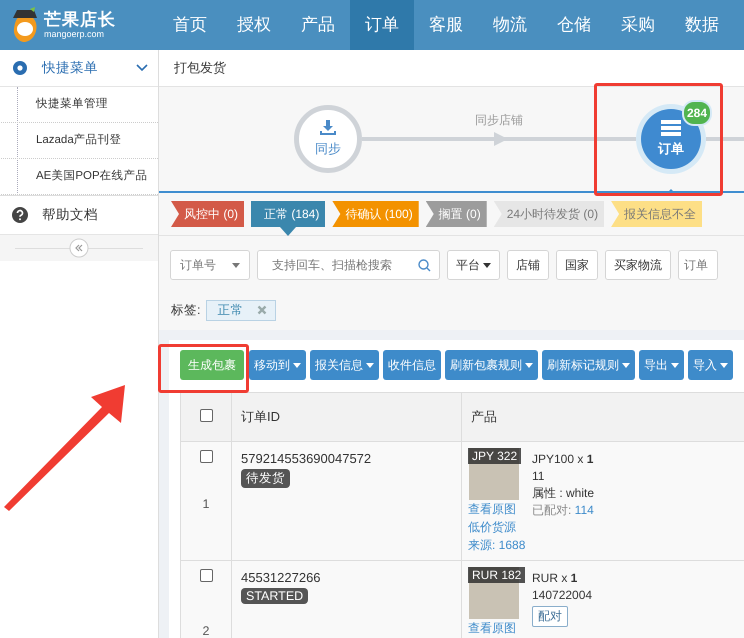  Describe the element at coordinates (25, 25) in the screenshot. I see `mango-mascot-icon` at that location.